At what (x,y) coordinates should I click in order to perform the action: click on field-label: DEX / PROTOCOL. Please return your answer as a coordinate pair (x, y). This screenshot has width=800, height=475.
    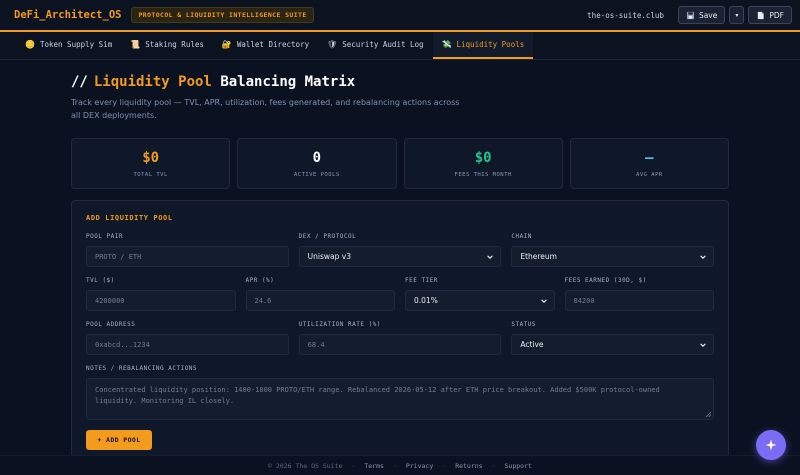
    Looking at the image, I should click on (327, 236).